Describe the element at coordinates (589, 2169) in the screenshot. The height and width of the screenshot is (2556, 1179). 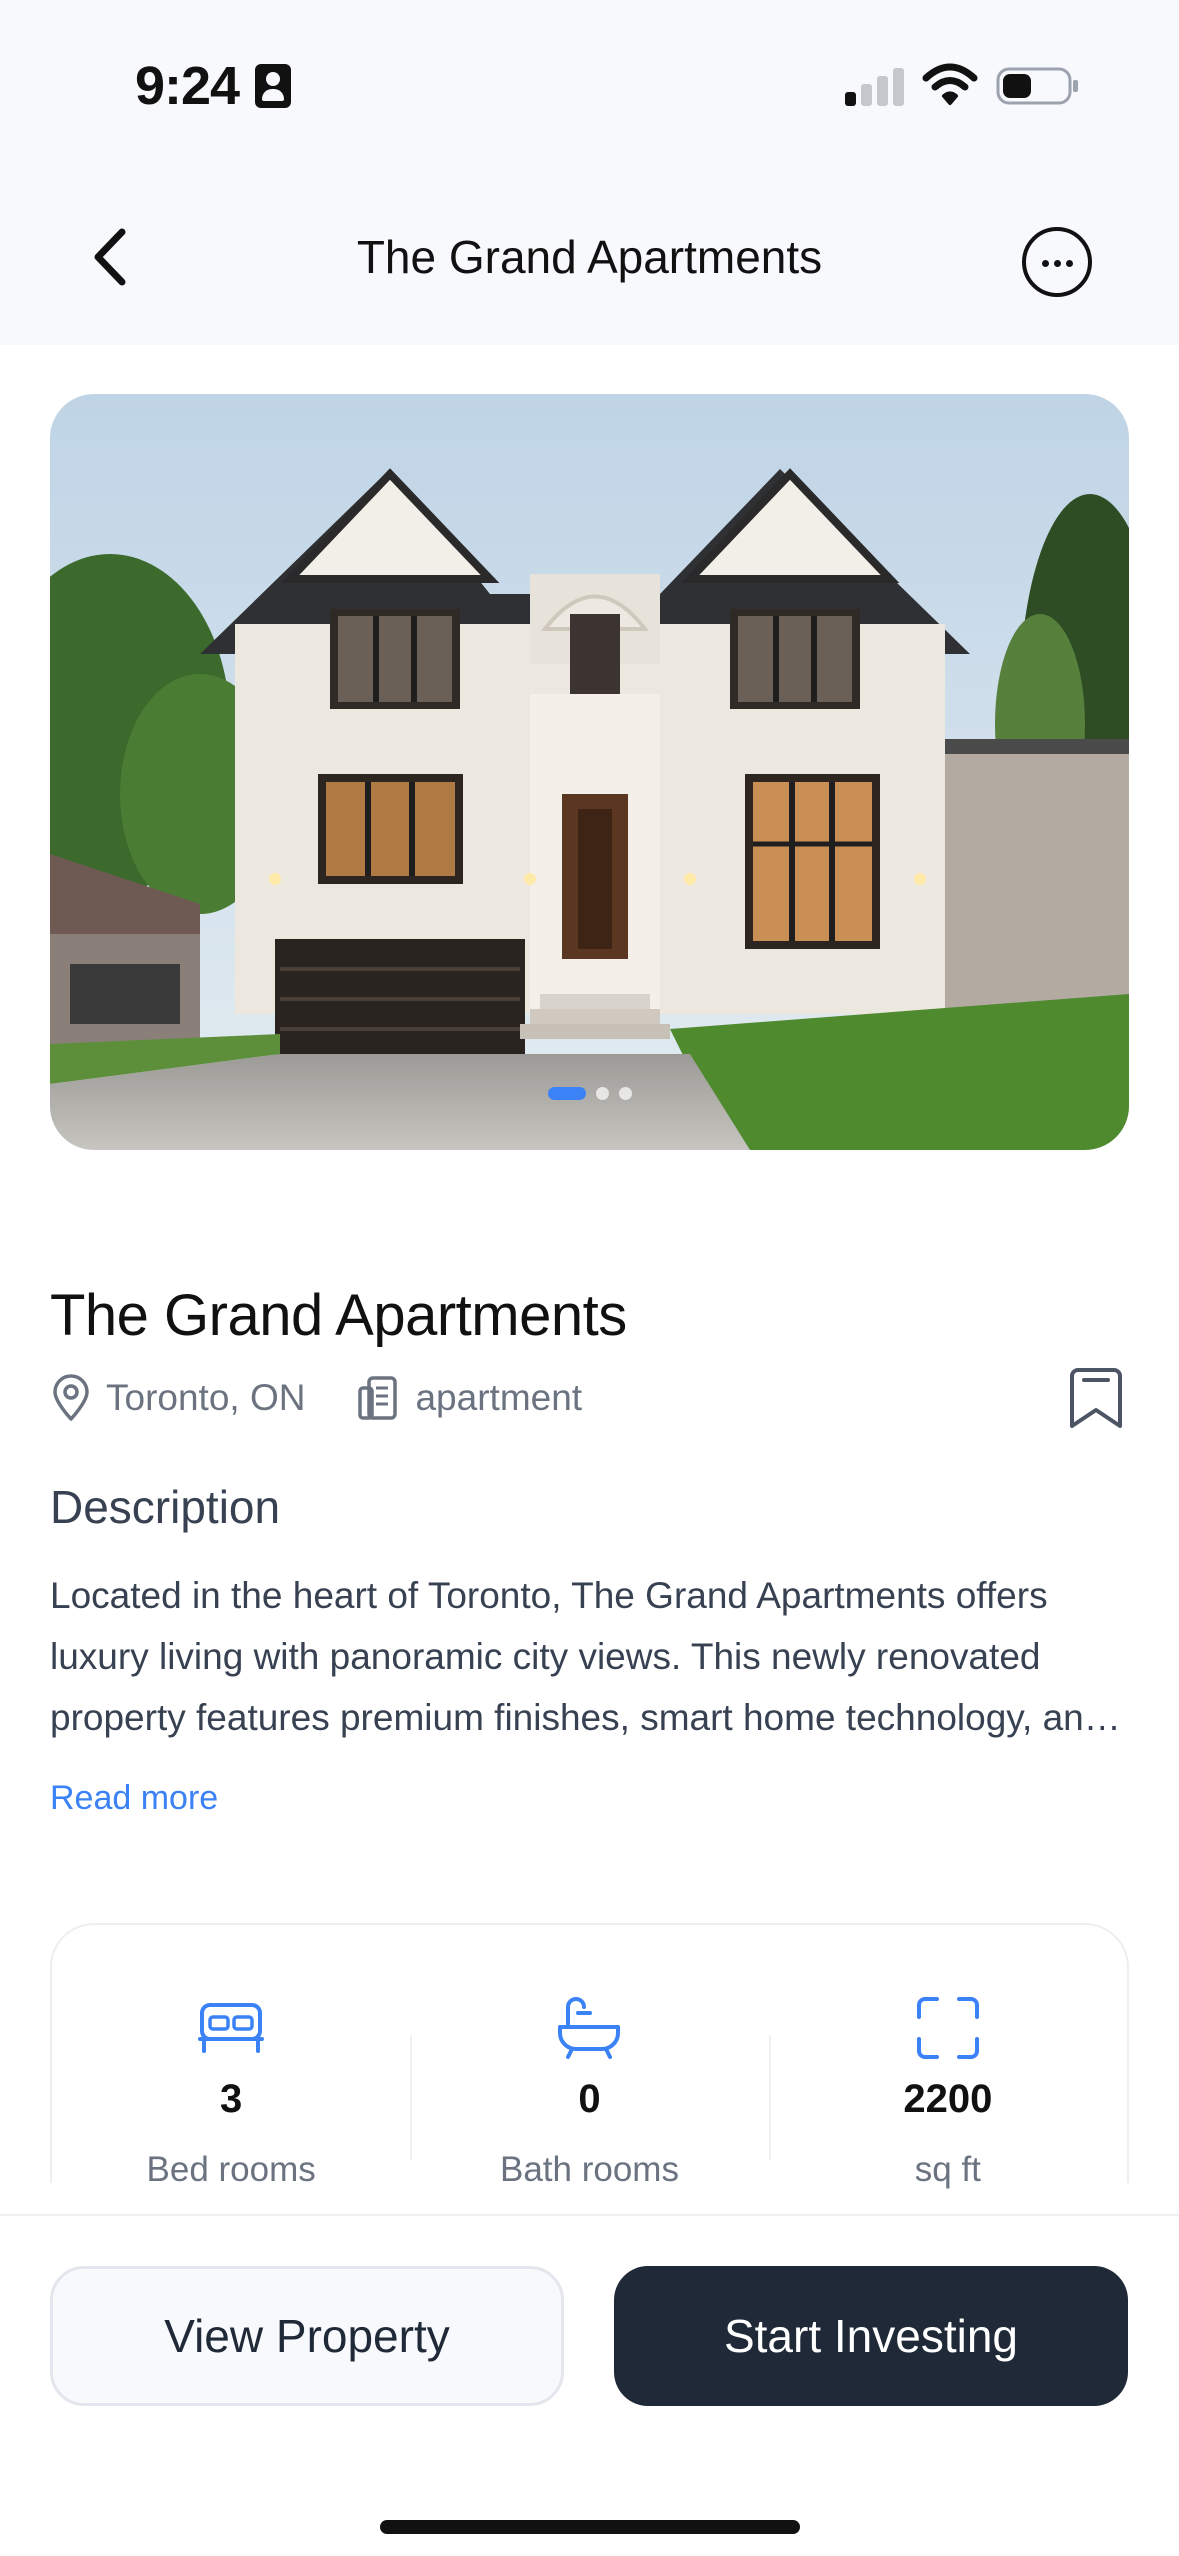
I see `stat-label: Bath rooms` at that location.